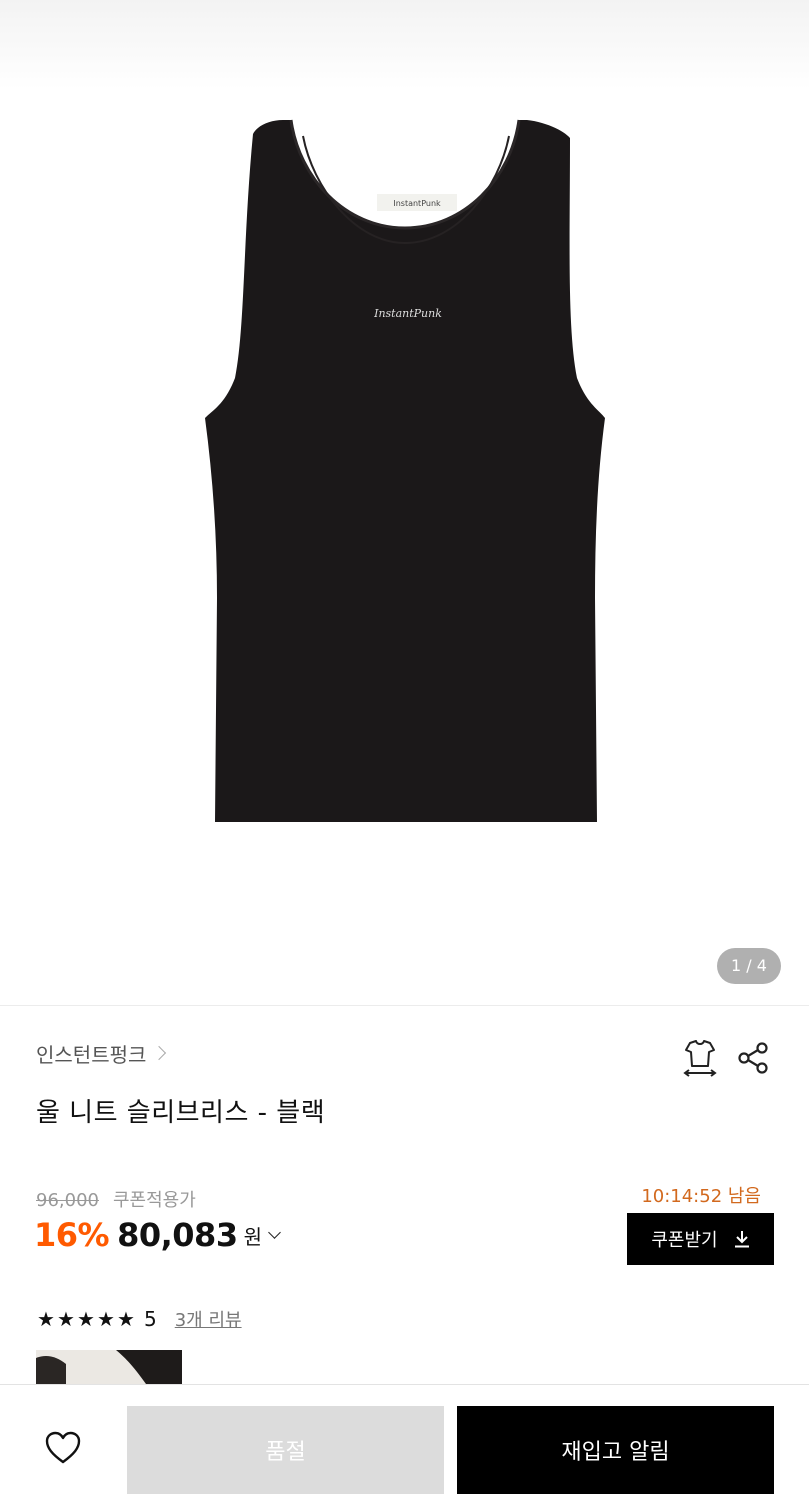  What do you see at coordinates (63, 1448) in the screenshot?
I see `heart-icon` at bounding box center [63, 1448].